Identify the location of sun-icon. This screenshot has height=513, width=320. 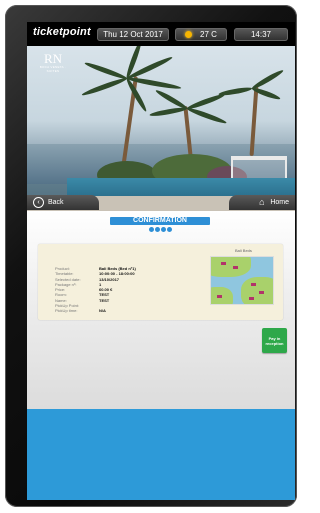
(189, 34).